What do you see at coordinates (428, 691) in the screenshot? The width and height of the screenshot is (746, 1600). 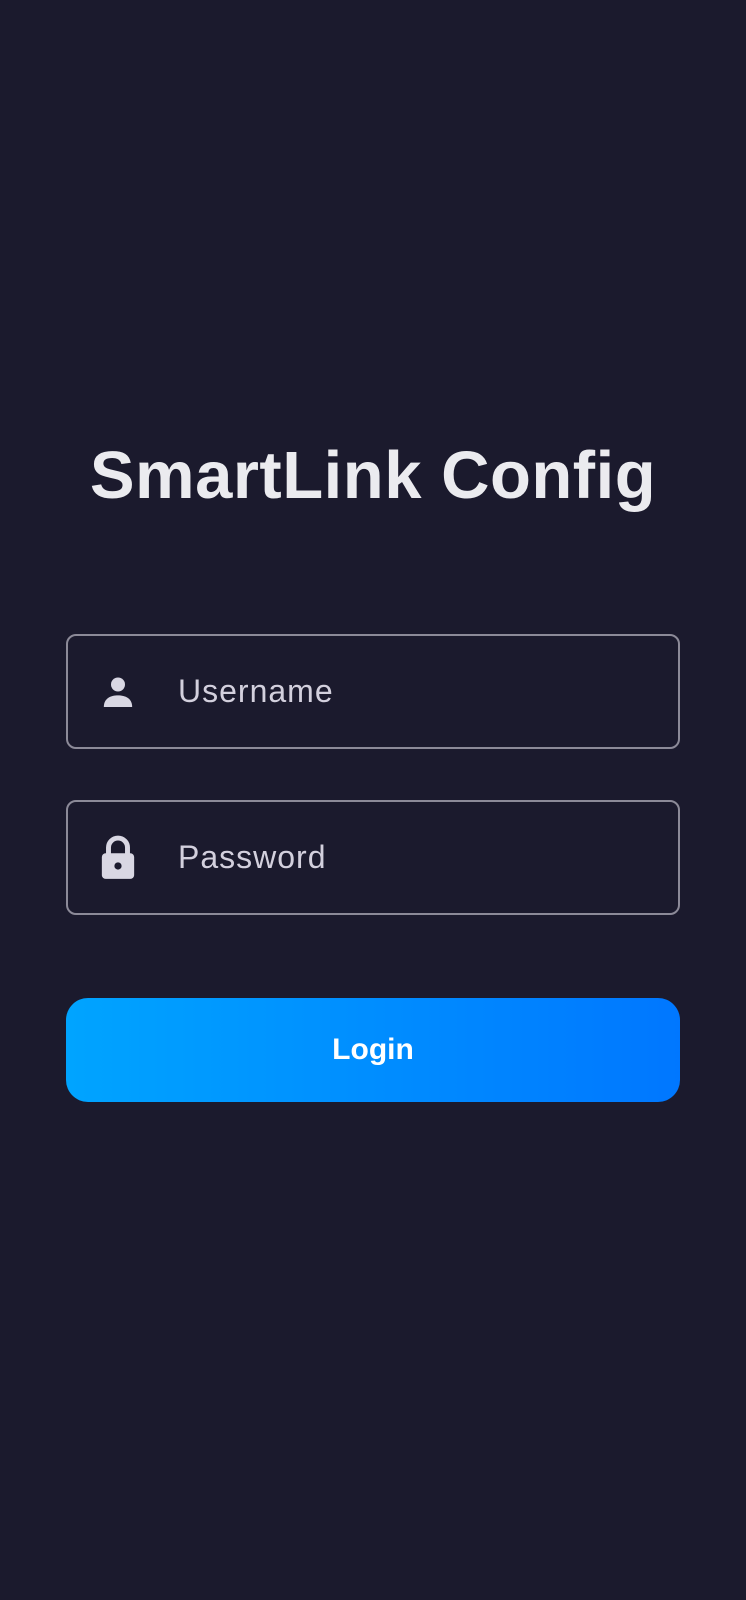 I see `username-input` at bounding box center [428, 691].